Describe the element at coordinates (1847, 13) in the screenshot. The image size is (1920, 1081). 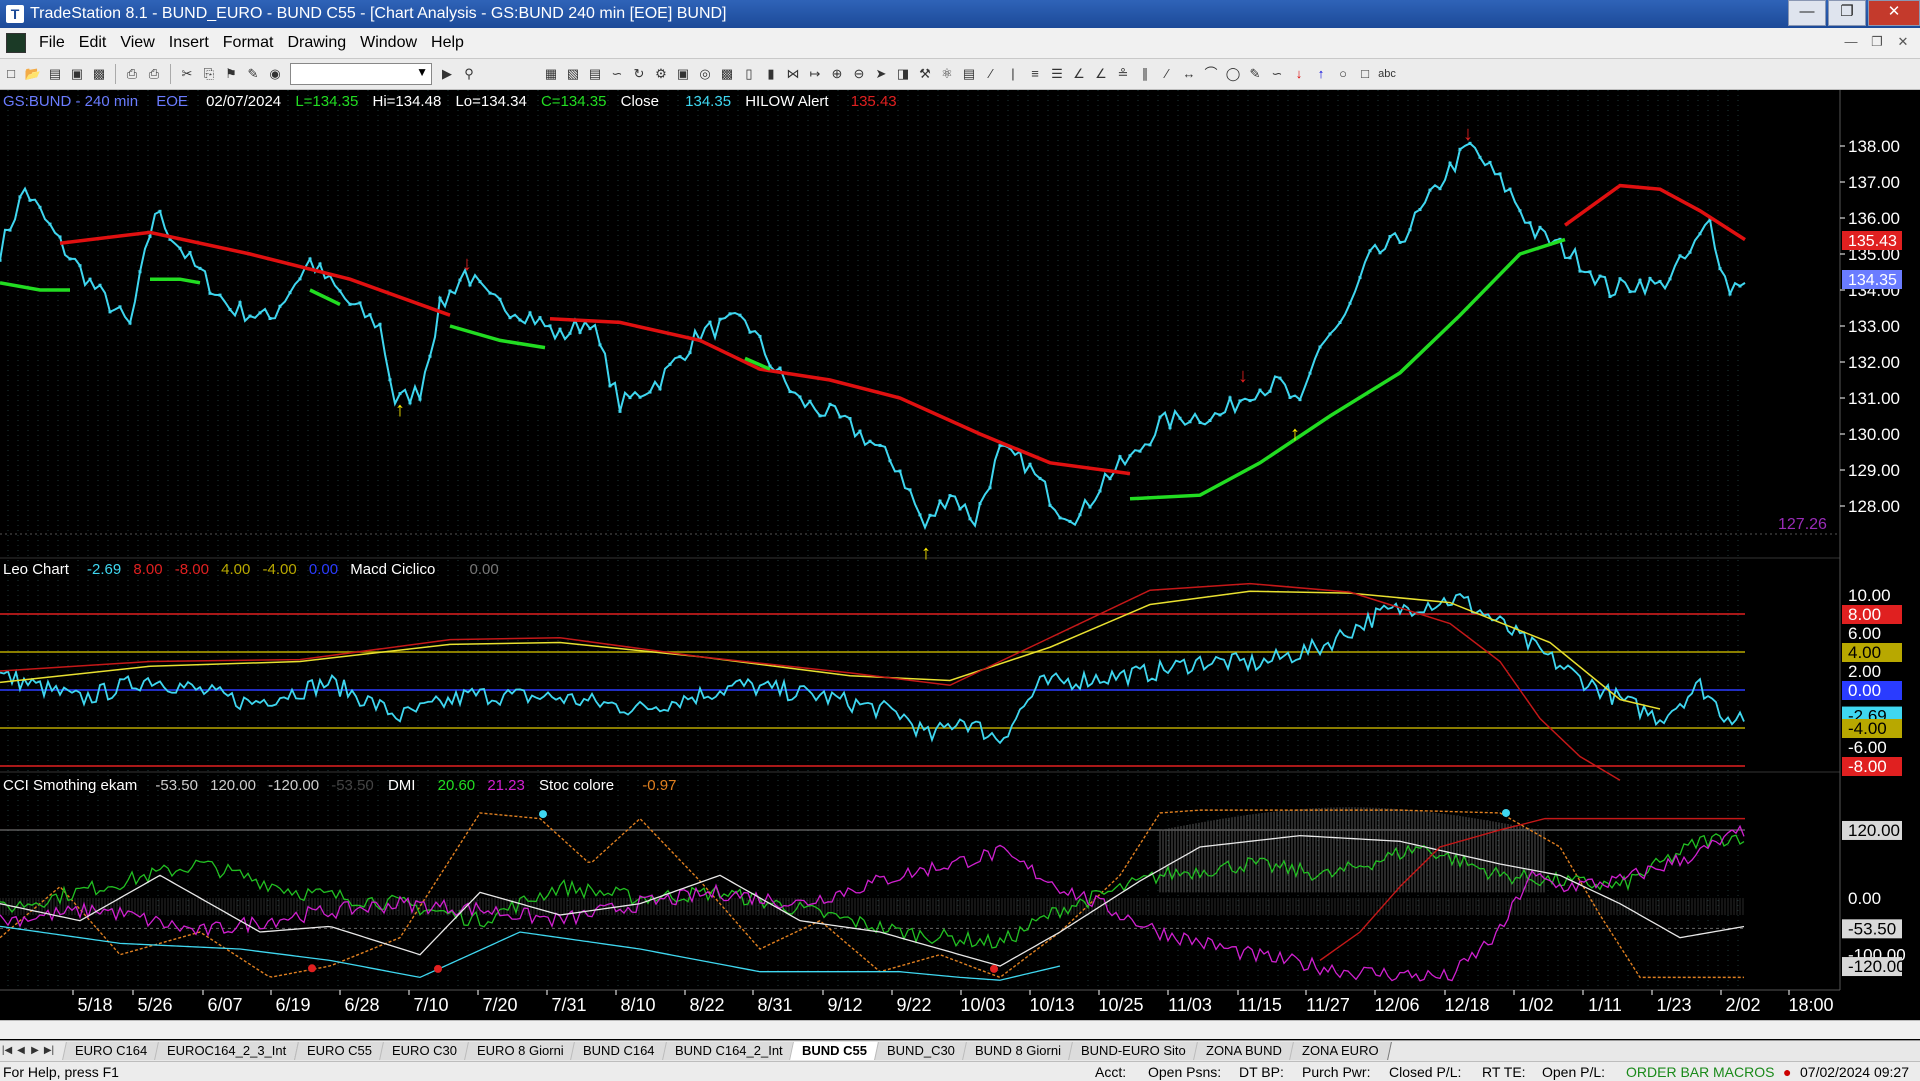
I see `maximize-button: ❐` at that location.